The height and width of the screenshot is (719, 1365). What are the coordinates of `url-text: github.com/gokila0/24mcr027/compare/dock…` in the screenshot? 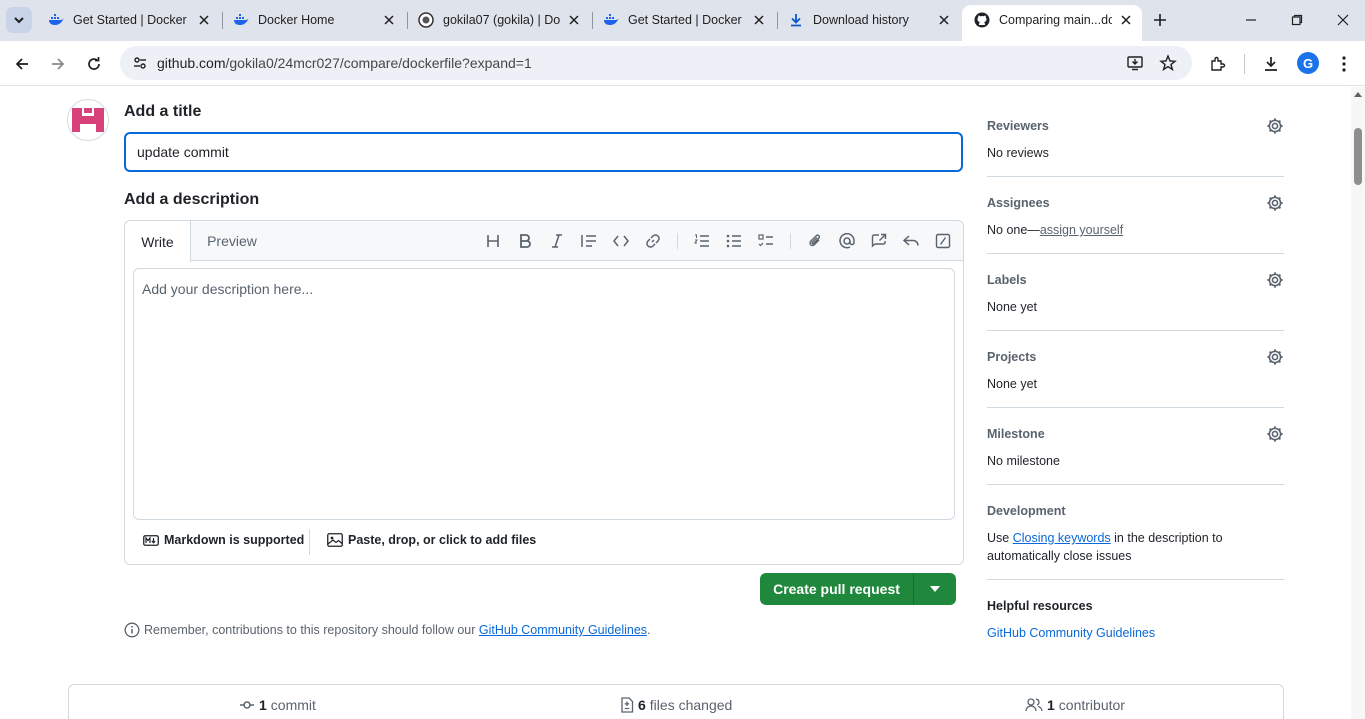 It's located at (344, 63).